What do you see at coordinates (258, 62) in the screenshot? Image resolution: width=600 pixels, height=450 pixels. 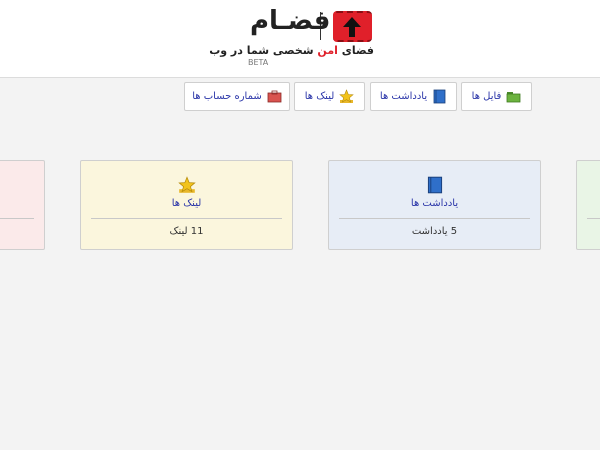 I see `beta-label: BETA` at bounding box center [258, 62].